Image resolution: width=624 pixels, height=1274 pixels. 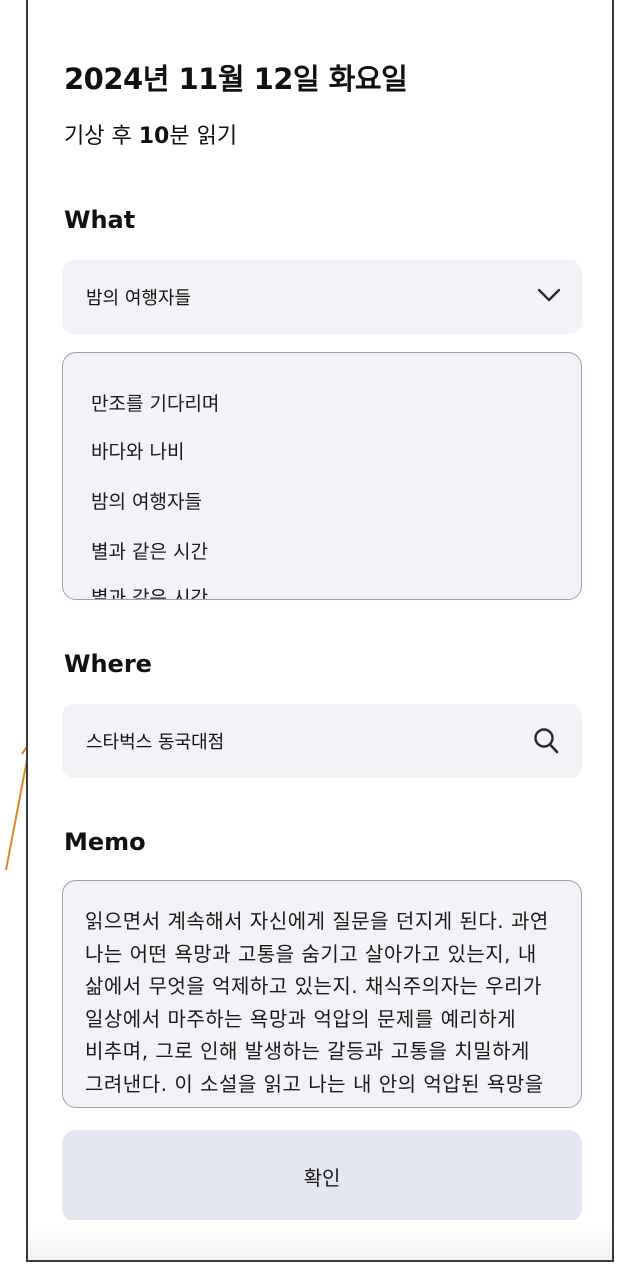 What do you see at coordinates (155, 742) in the screenshot?
I see `location-search-value: 스타벅스 동국대점` at bounding box center [155, 742].